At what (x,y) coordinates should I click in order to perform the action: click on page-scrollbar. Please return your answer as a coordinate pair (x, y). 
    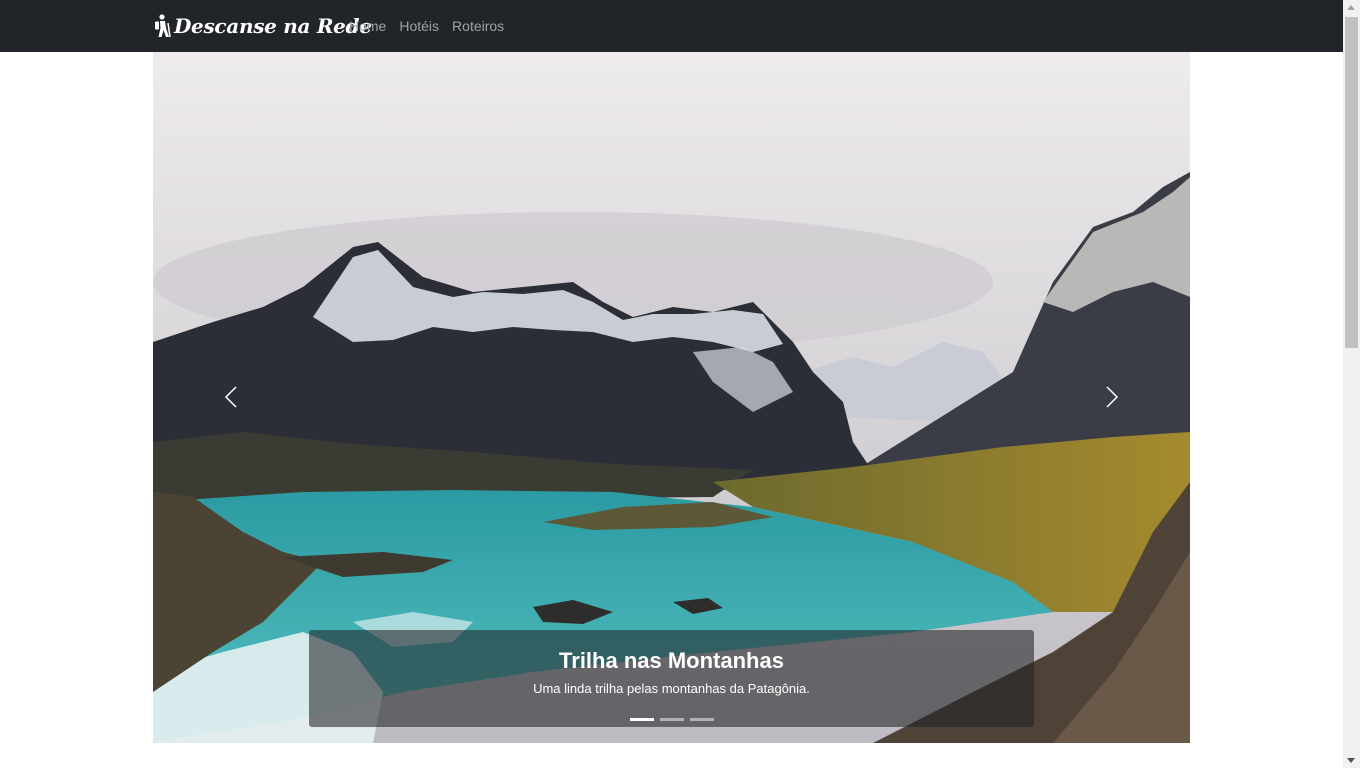
    Looking at the image, I should click on (1351, 384).